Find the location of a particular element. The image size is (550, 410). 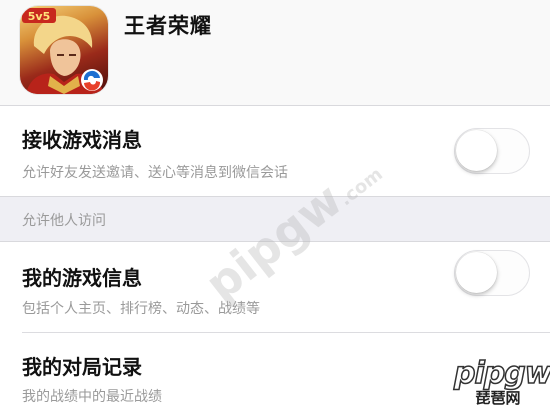

receive-game-messages-subtitle: 允许好友发送邀请、送心等消息到微信会话 is located at coordinates (155, 173).